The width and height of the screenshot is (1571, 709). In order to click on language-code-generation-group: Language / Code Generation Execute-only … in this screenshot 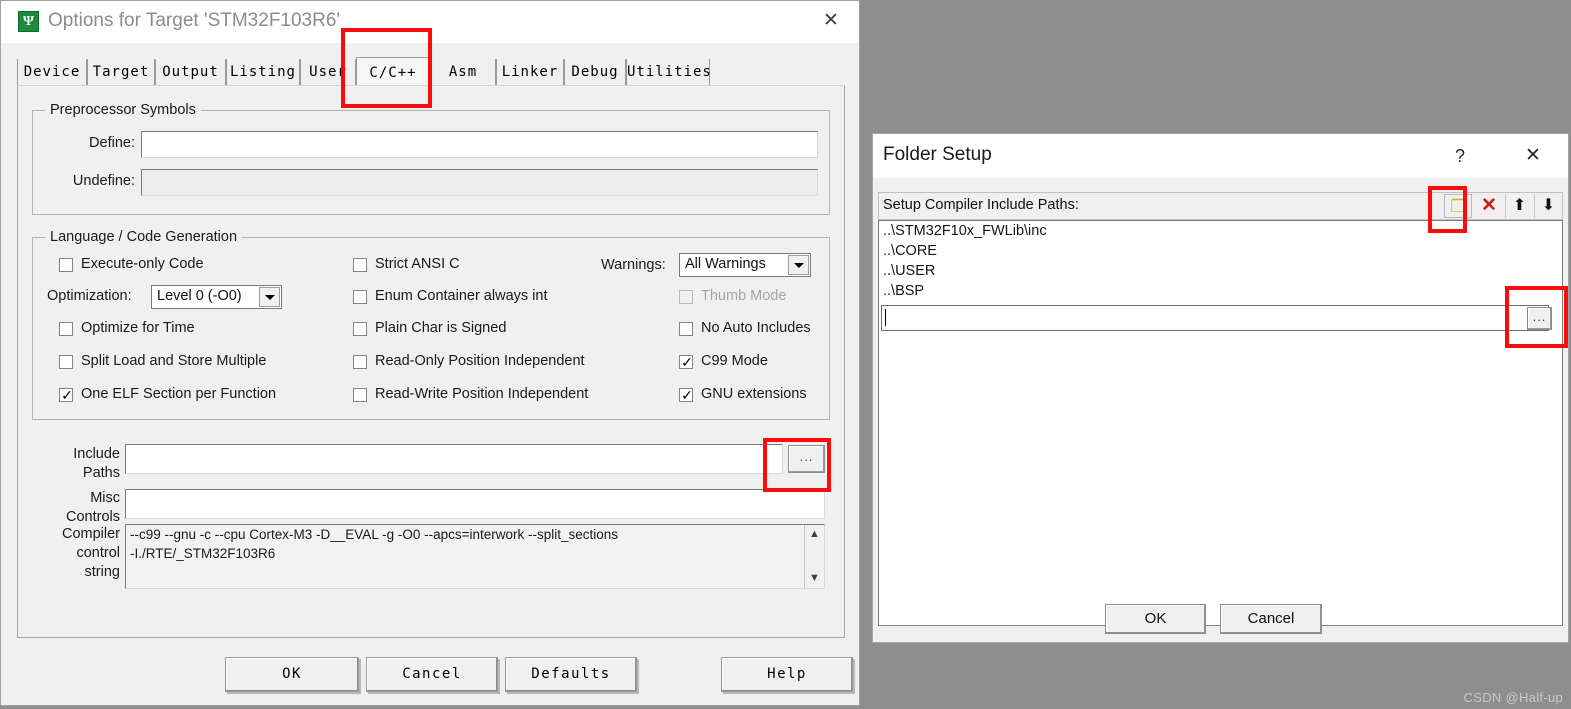, I will do `click(431, 324)`.